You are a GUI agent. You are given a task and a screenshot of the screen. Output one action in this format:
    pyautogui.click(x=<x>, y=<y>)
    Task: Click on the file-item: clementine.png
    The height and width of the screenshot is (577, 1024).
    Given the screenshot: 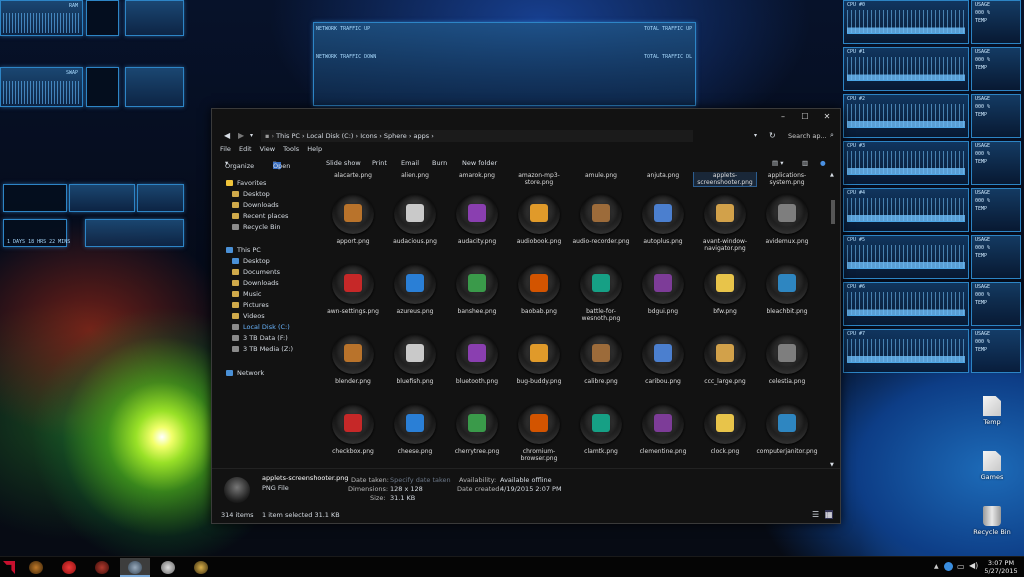 What is the action you would take?
    pyautogui.click(x=663, y=429)
    